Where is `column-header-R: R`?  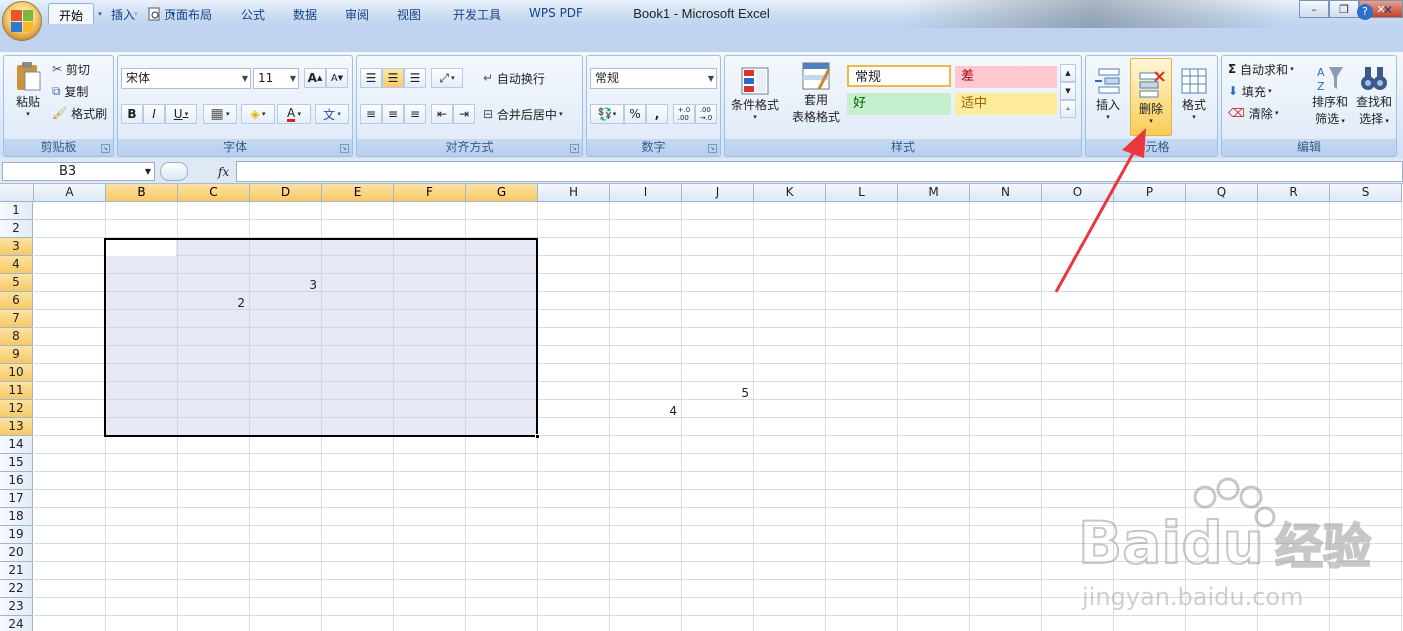 column-header-R: R is located at coordinates (1294, 193).